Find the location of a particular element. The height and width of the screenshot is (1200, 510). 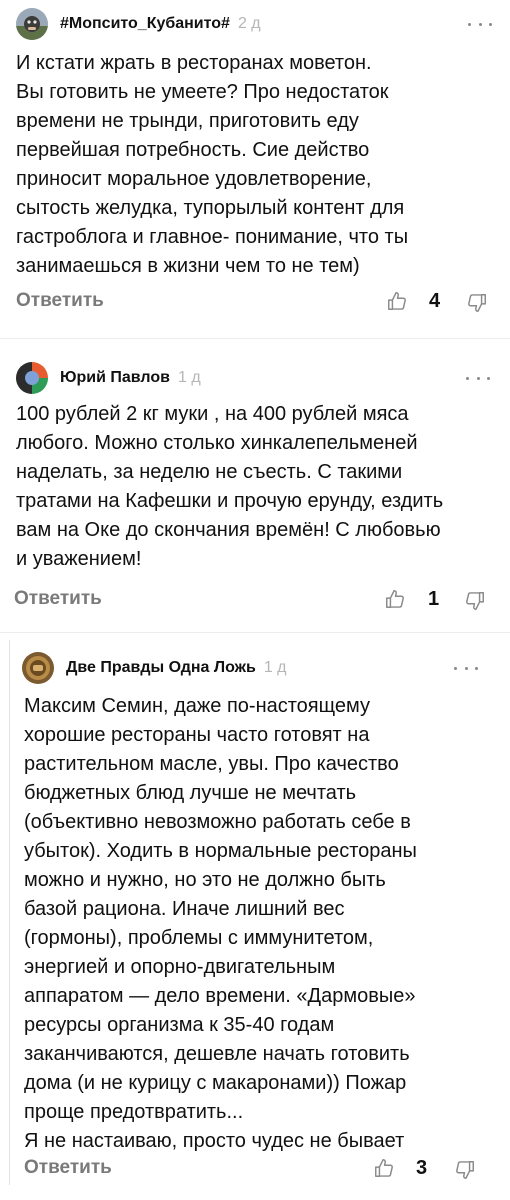

comment-header: #Мопсито_Кубанито# 2 д is located at coordinates (138, 24).